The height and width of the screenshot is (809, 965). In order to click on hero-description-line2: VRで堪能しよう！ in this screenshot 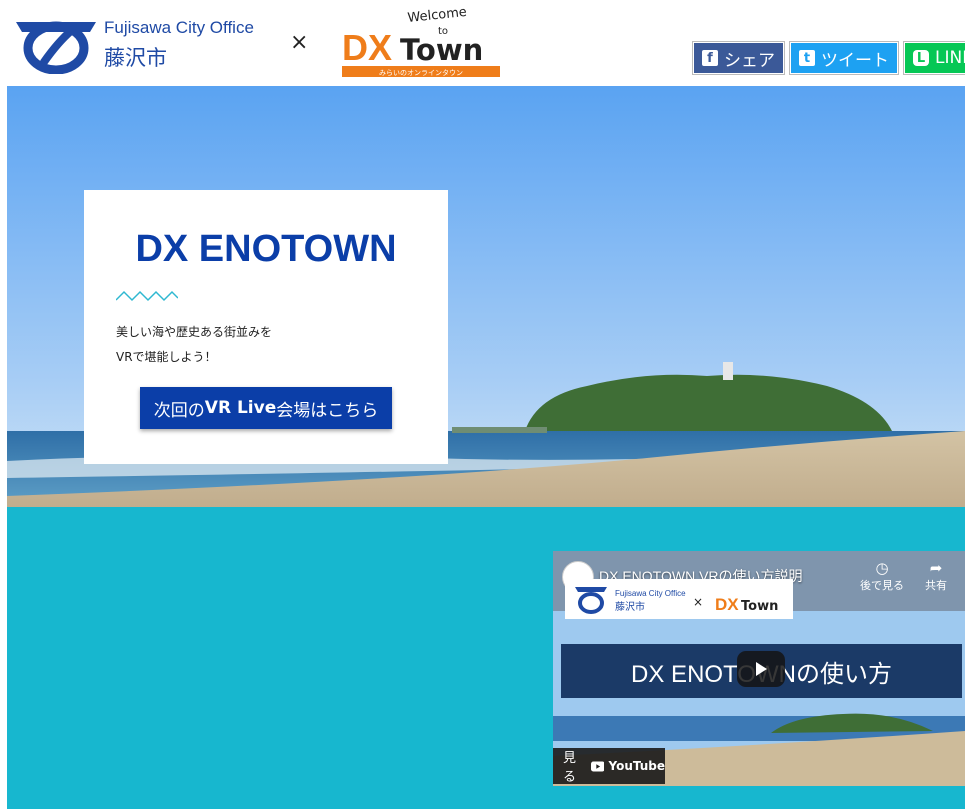, I will do `click(166, 357)`.